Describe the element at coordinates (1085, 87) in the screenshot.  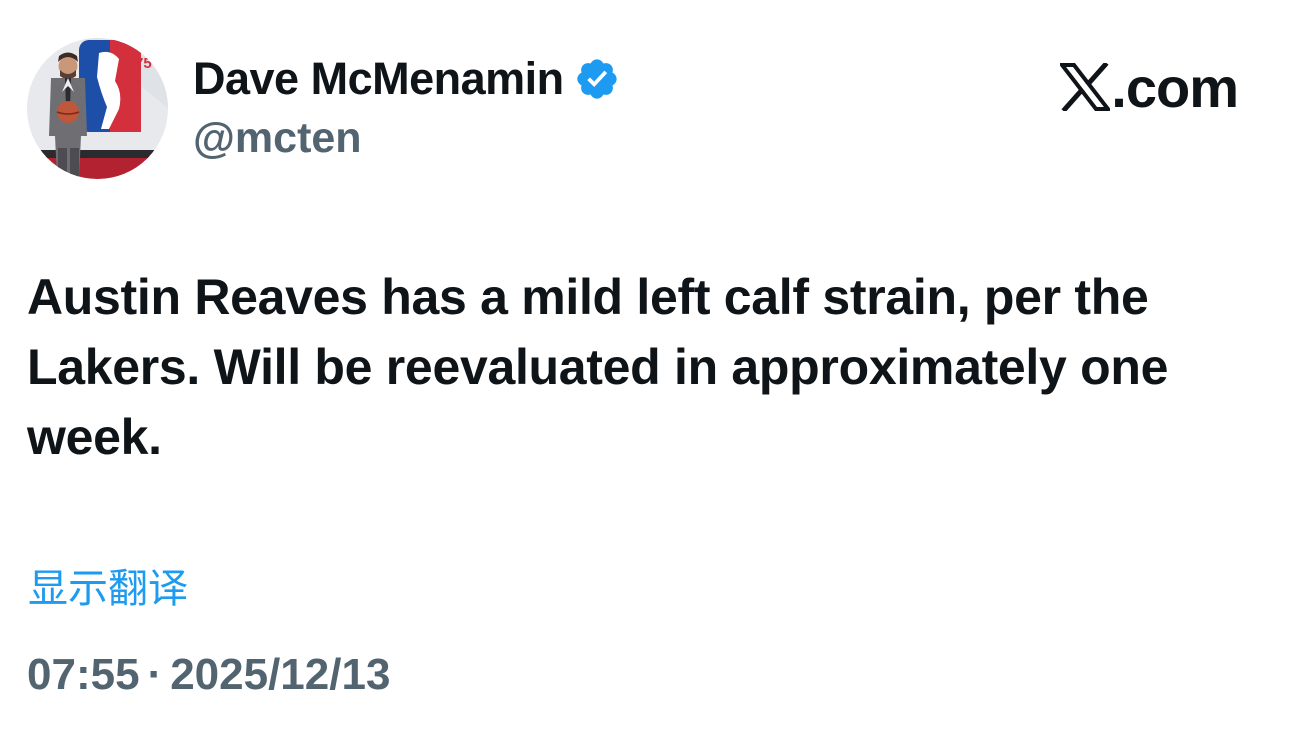
I see `x-logo-icon` at that location.